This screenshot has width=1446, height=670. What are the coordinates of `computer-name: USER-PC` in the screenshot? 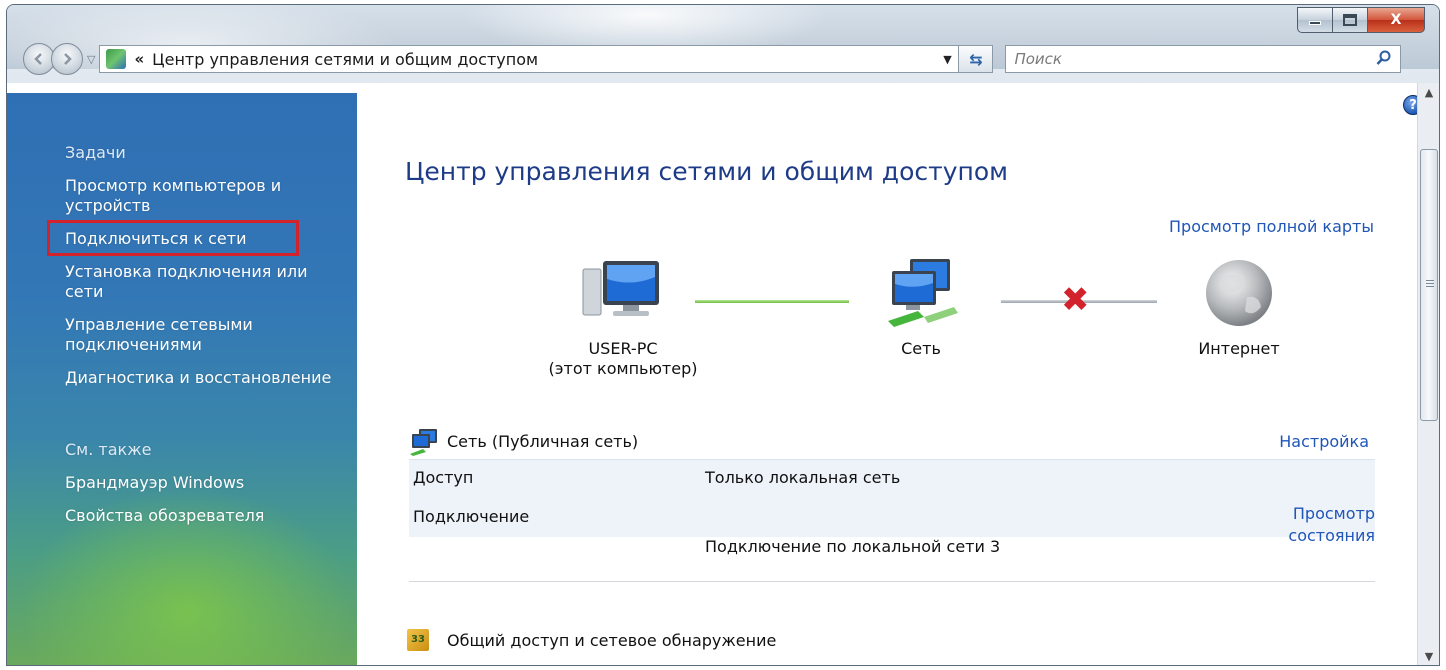 It's located at (623, 348).